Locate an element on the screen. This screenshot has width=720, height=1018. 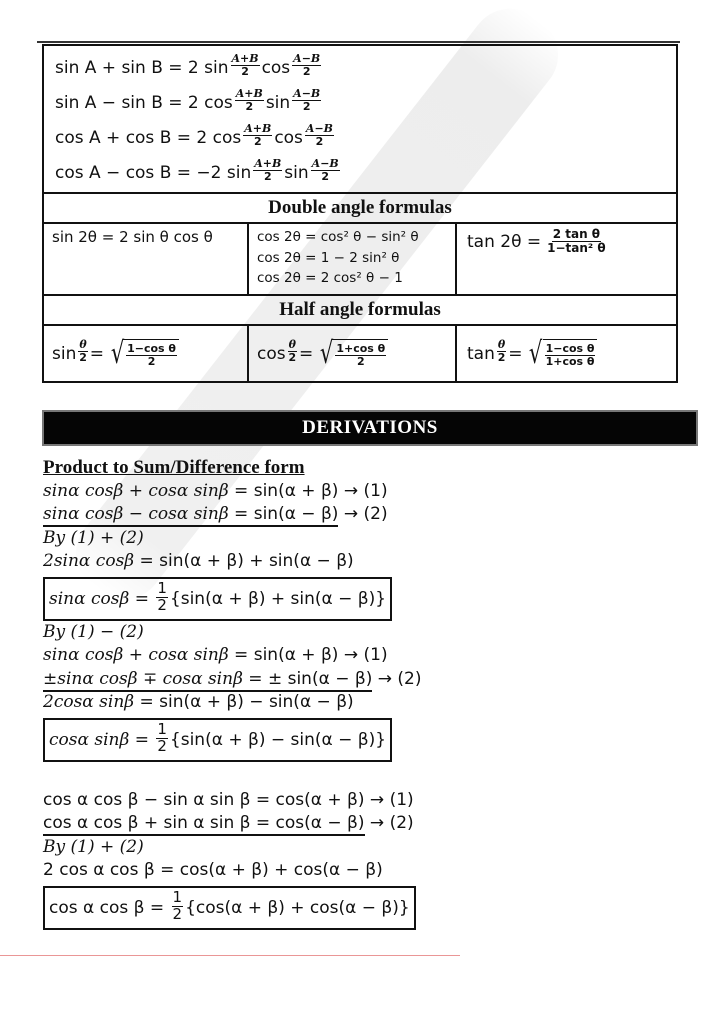
fraction: 1+cos θ2 is located at coordinates (361, 354).